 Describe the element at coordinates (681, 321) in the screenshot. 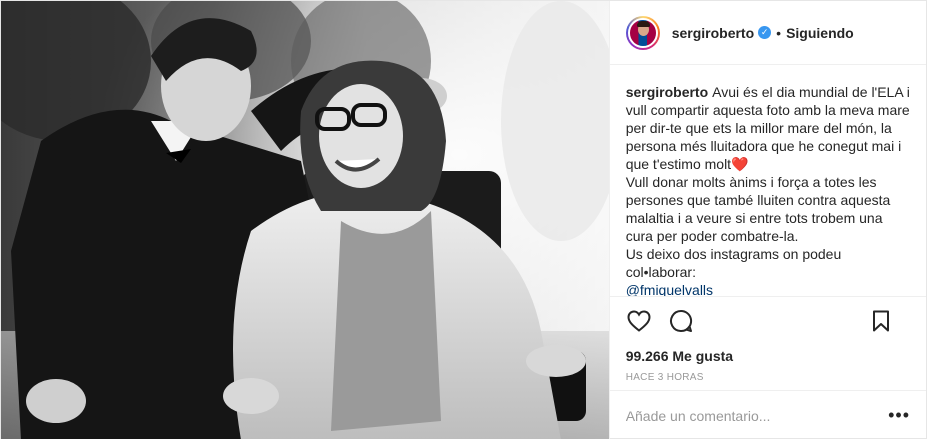

I see `speech-bubble-icon` at that location.